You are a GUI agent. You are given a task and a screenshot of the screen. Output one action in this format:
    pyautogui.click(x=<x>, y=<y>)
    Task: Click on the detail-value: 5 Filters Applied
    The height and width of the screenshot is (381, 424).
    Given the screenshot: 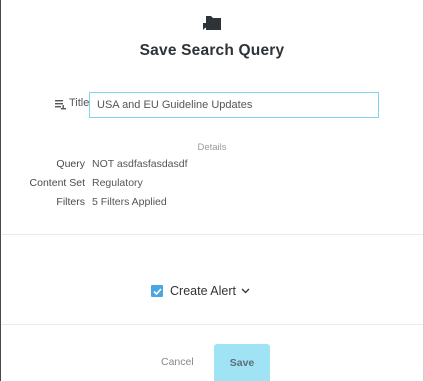 What is the action you would take?
    pyautogui.click(x=129, y=202)
    